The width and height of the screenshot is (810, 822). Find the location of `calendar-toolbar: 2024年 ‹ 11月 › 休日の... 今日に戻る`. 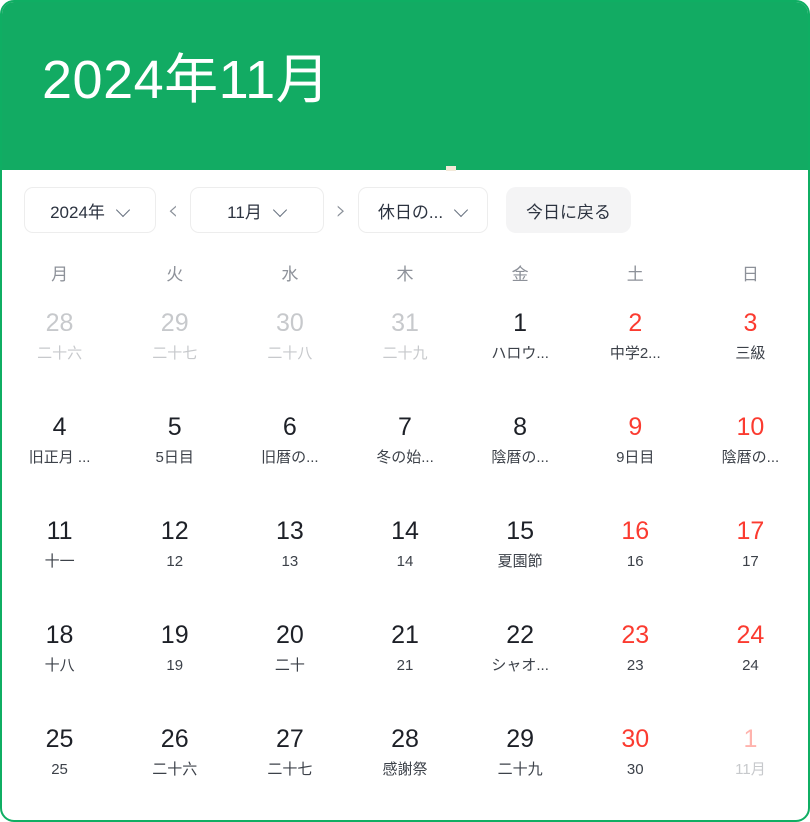

calendar-toolbar: 2024年 ‹ 11月 › 休日の... 今日に戻る is located at coordinates (405, 210).